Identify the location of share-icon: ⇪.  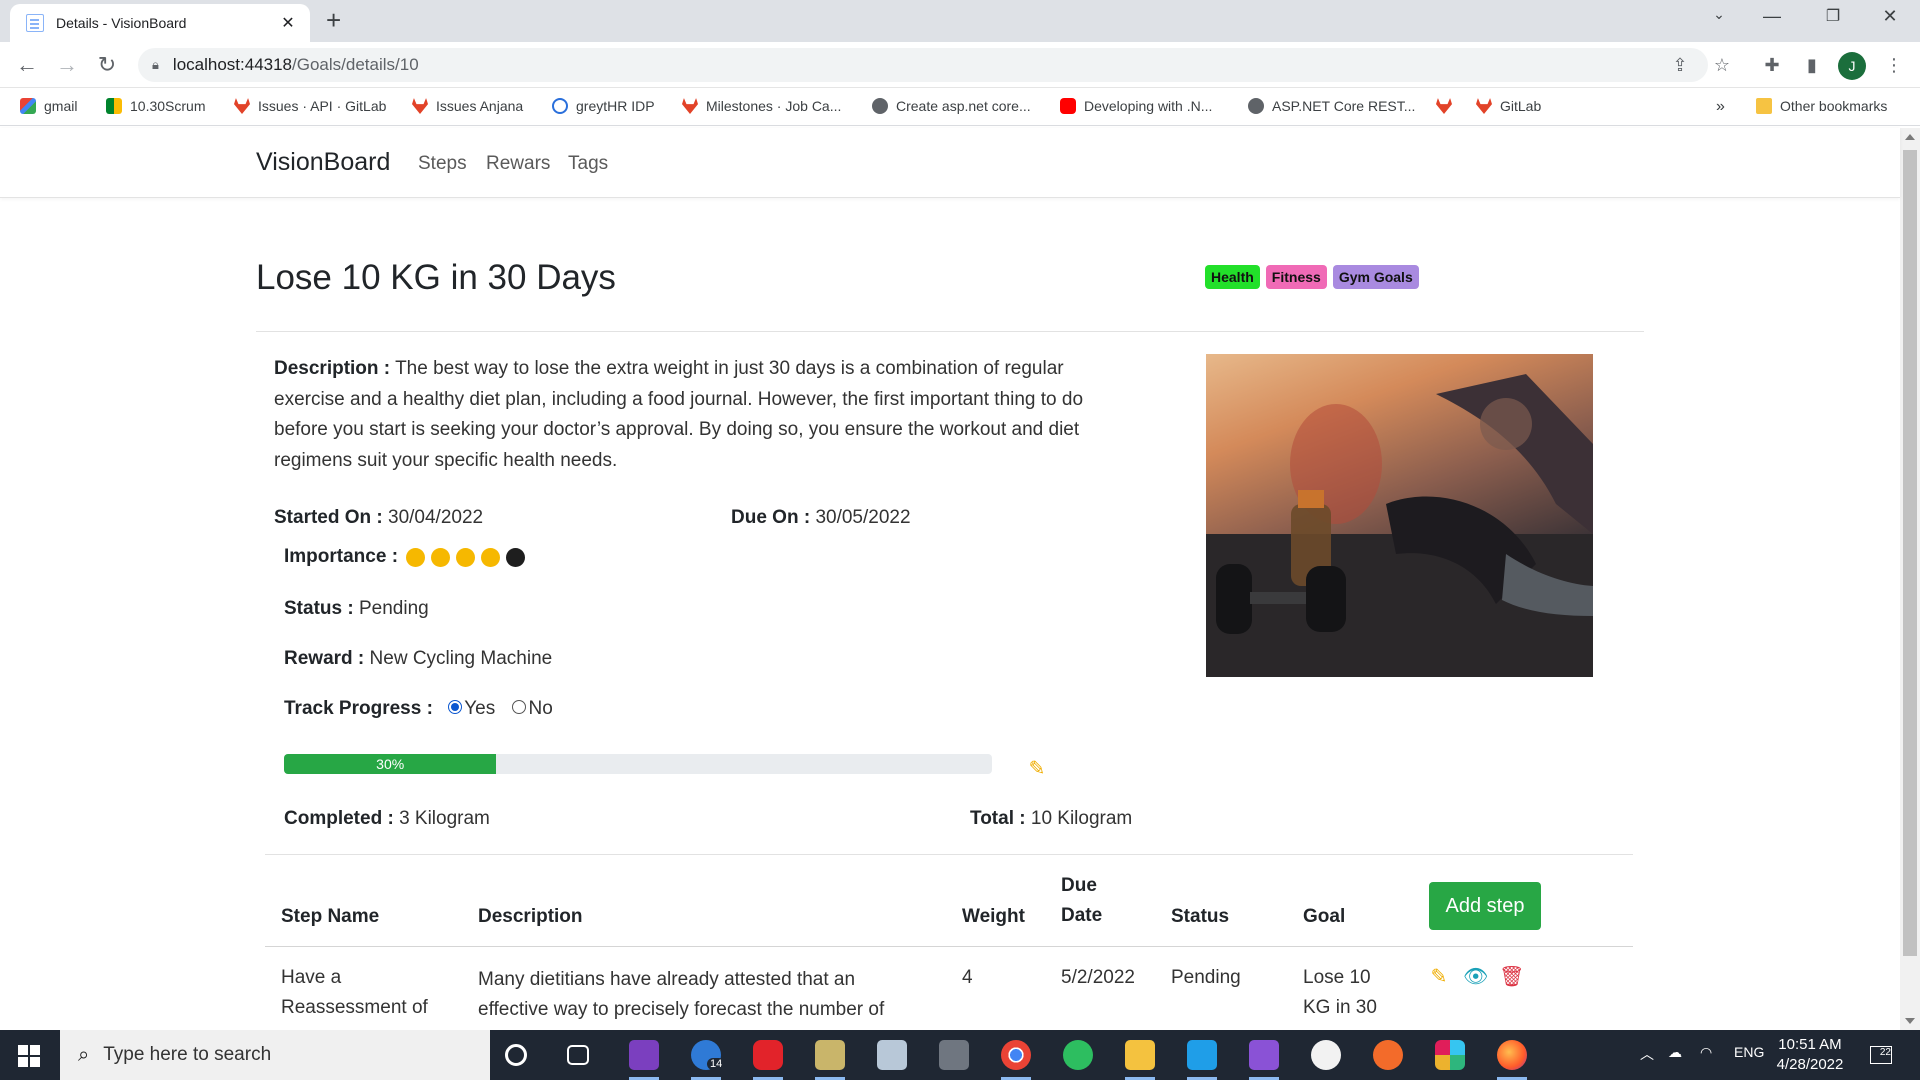
(1680, 65).